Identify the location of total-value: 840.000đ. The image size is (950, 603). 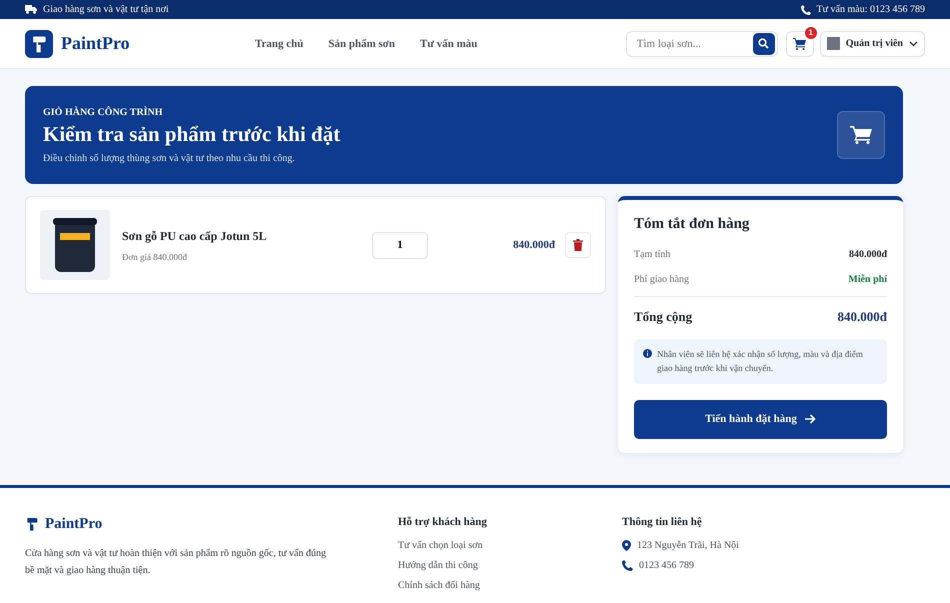
(862, 317).